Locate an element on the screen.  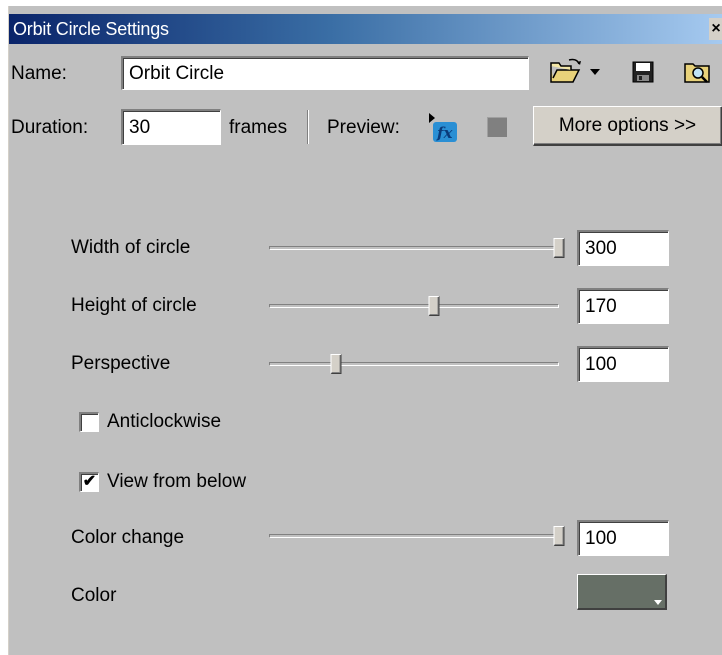
toolbar-separator is located at coordinates (308, 127).